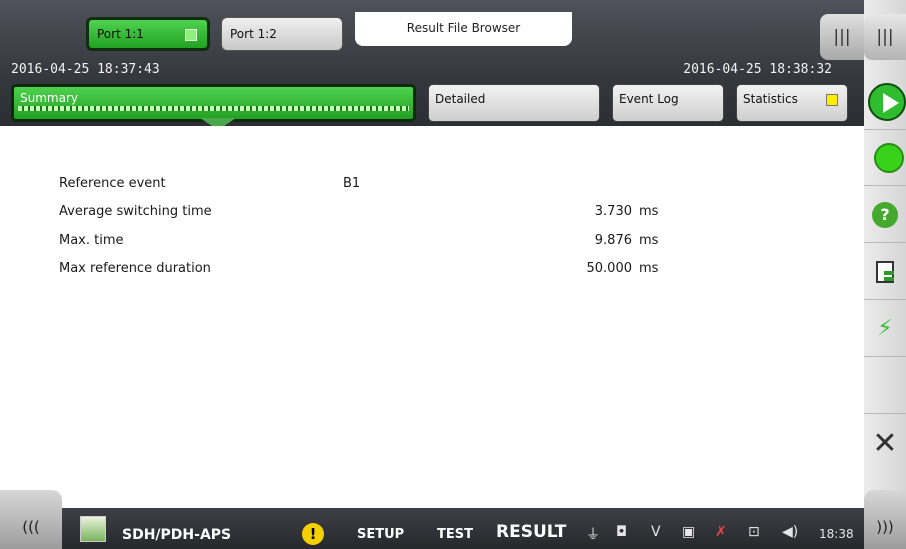 Image resolution: width=906 pixels, height=549 pixels. I want to click on result-row: Max reference duration 50.000 ms, so click(409, 271).